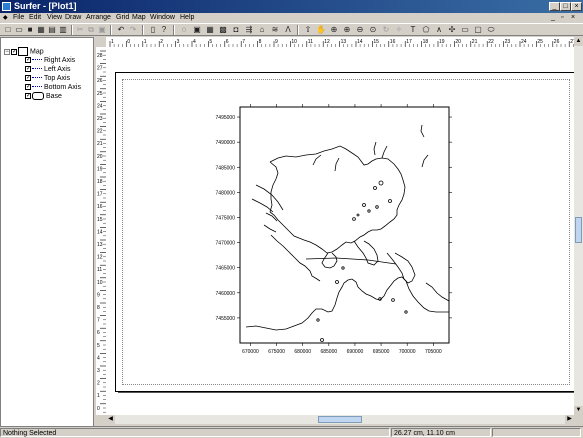 The height and width of the screenshot is (438, 583). What do you see at coordinates (210, 30) in the screenshot?
I see `post-map-icon: ▦` at bounding box center [210, 30].